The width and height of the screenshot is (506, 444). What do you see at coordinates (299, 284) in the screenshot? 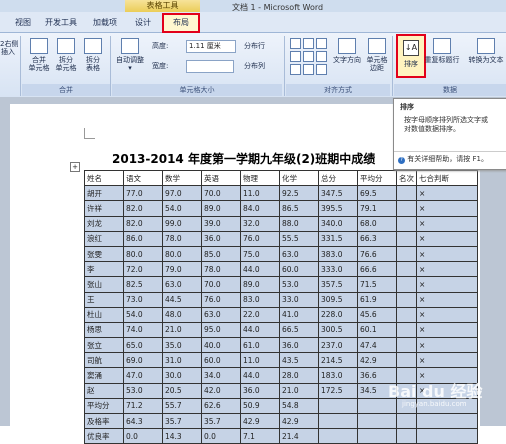
I see `table-cell: 53.0` at bounding box center [299, 284].